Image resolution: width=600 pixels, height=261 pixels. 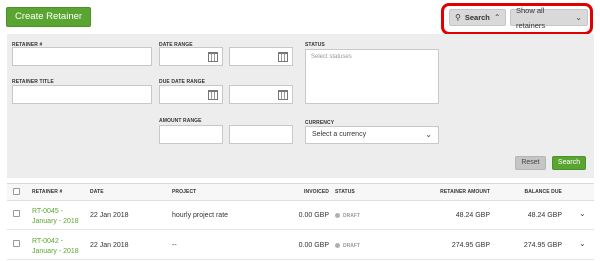 I want to click on show-all-retainers-dropdown: Show all retainers ⌄, so click(x=549, y=18).